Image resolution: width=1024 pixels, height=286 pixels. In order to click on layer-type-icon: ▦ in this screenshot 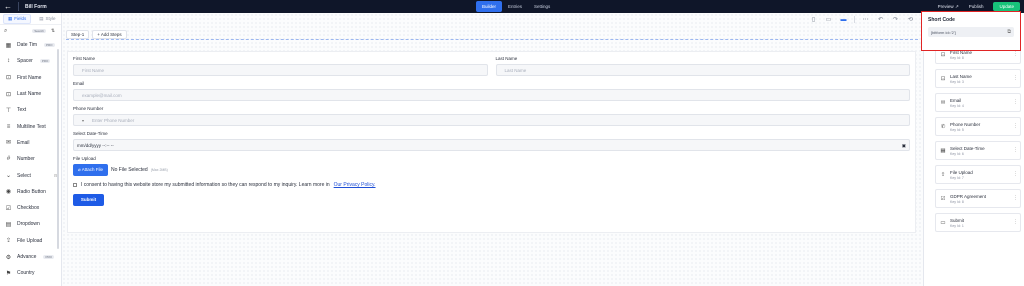, I will do `click(943, 150)`.